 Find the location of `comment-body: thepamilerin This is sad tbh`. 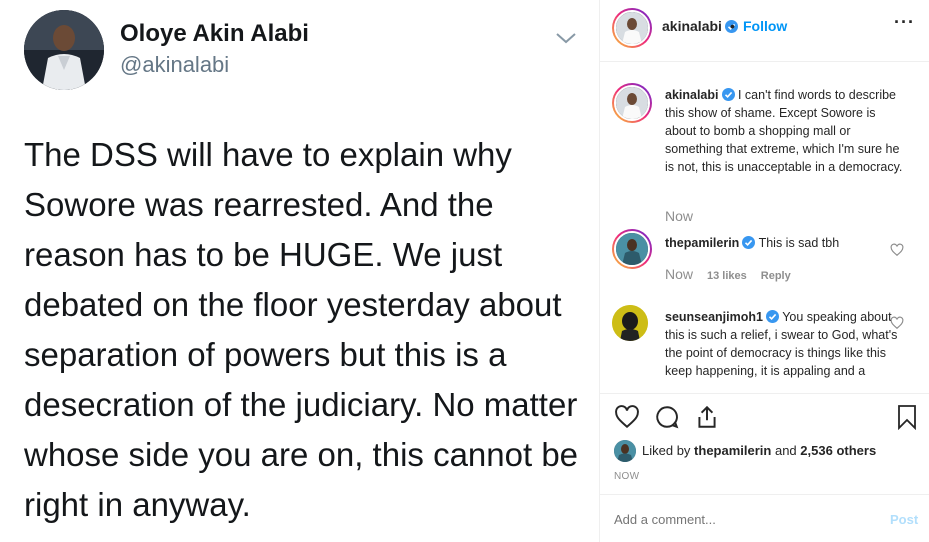

comment-body: thepamilerin This is sad tbh is located at coordinates (787, 243).